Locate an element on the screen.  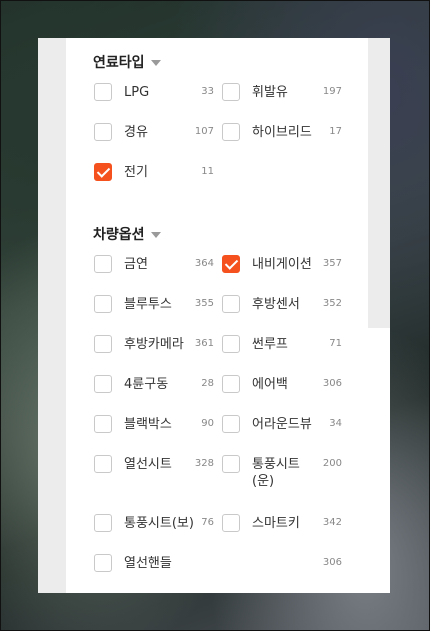
filter-item-sunroof: 썬루프 71 is located at coordinates (282, 344).